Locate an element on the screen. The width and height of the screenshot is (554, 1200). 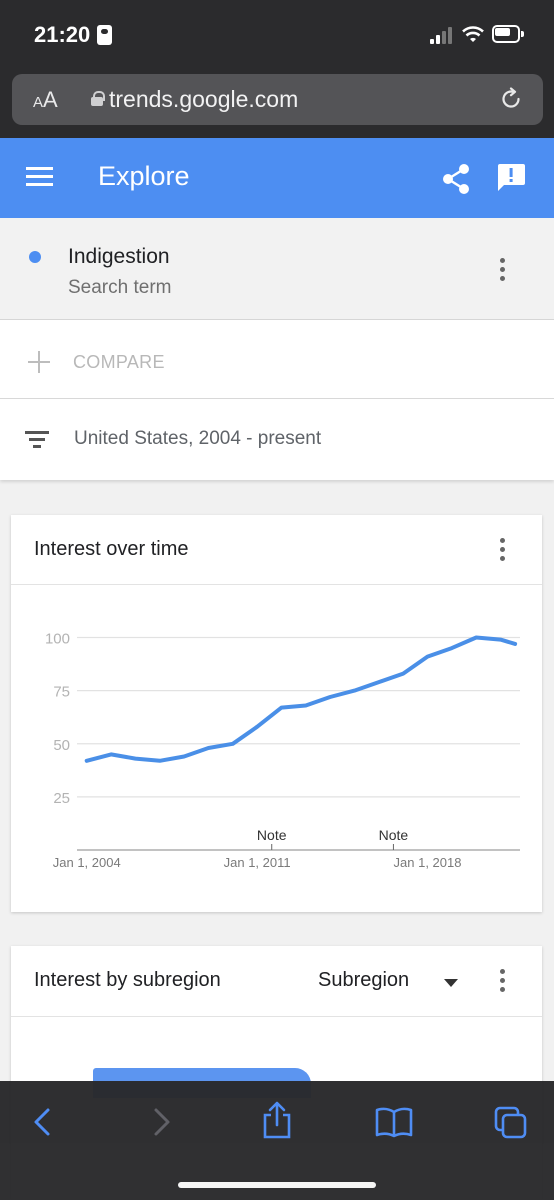
x-tick-label: Jan 1, 2011 is located at coordinates (257, 862).